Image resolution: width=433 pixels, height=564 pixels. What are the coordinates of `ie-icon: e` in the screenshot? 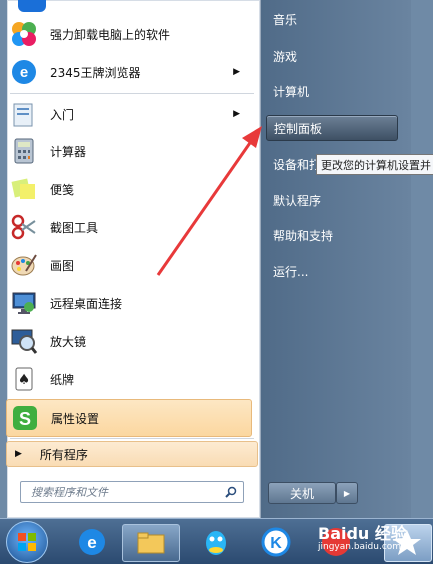 It's located at (92, 542).